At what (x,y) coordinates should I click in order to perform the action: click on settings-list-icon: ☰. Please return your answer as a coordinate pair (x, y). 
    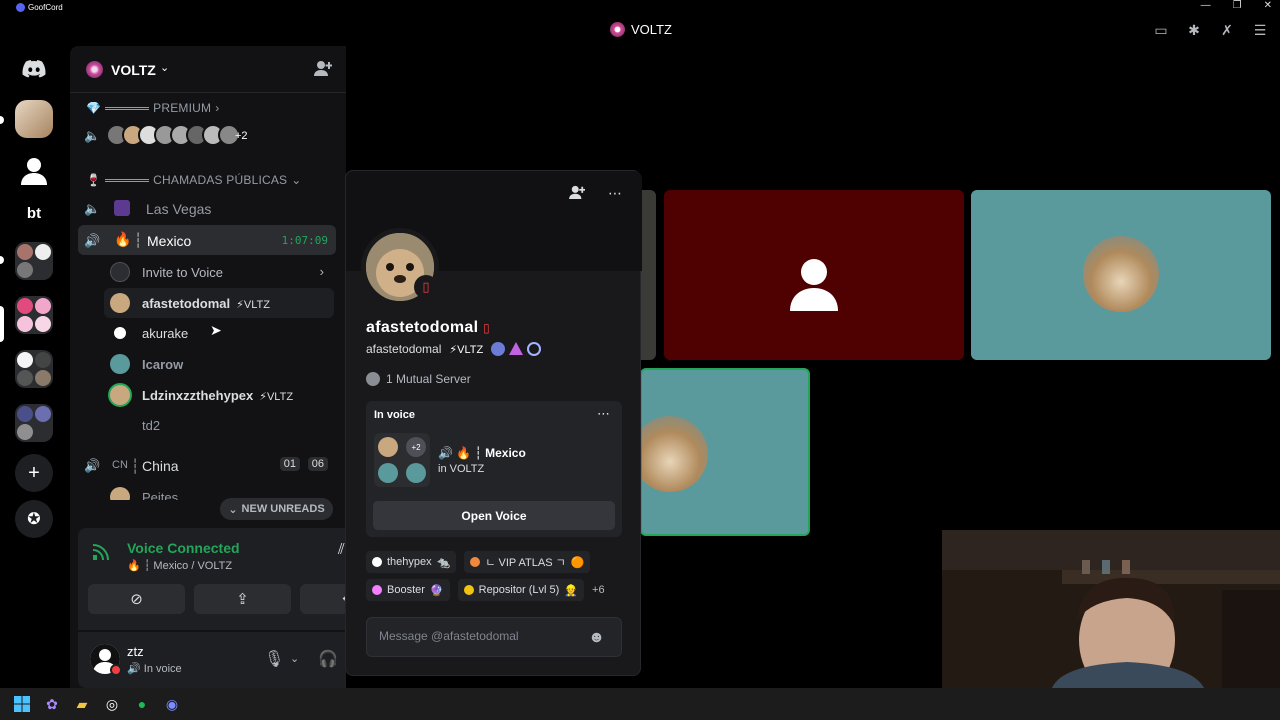
    Looking at the image, I should click on (1260, 30).